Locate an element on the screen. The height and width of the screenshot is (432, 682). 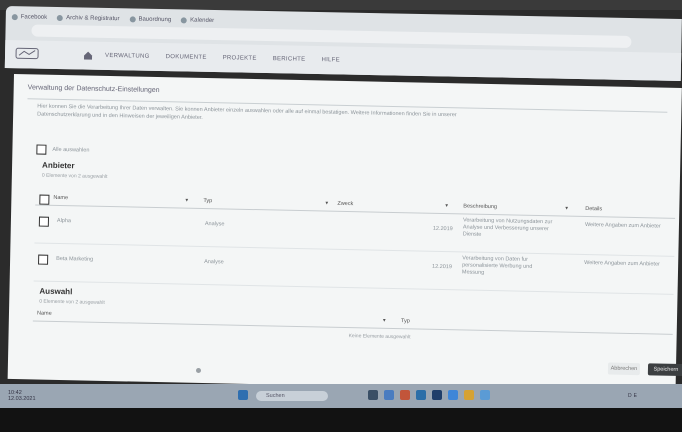
select-all-checkbox is located at coordinates (41, 149).